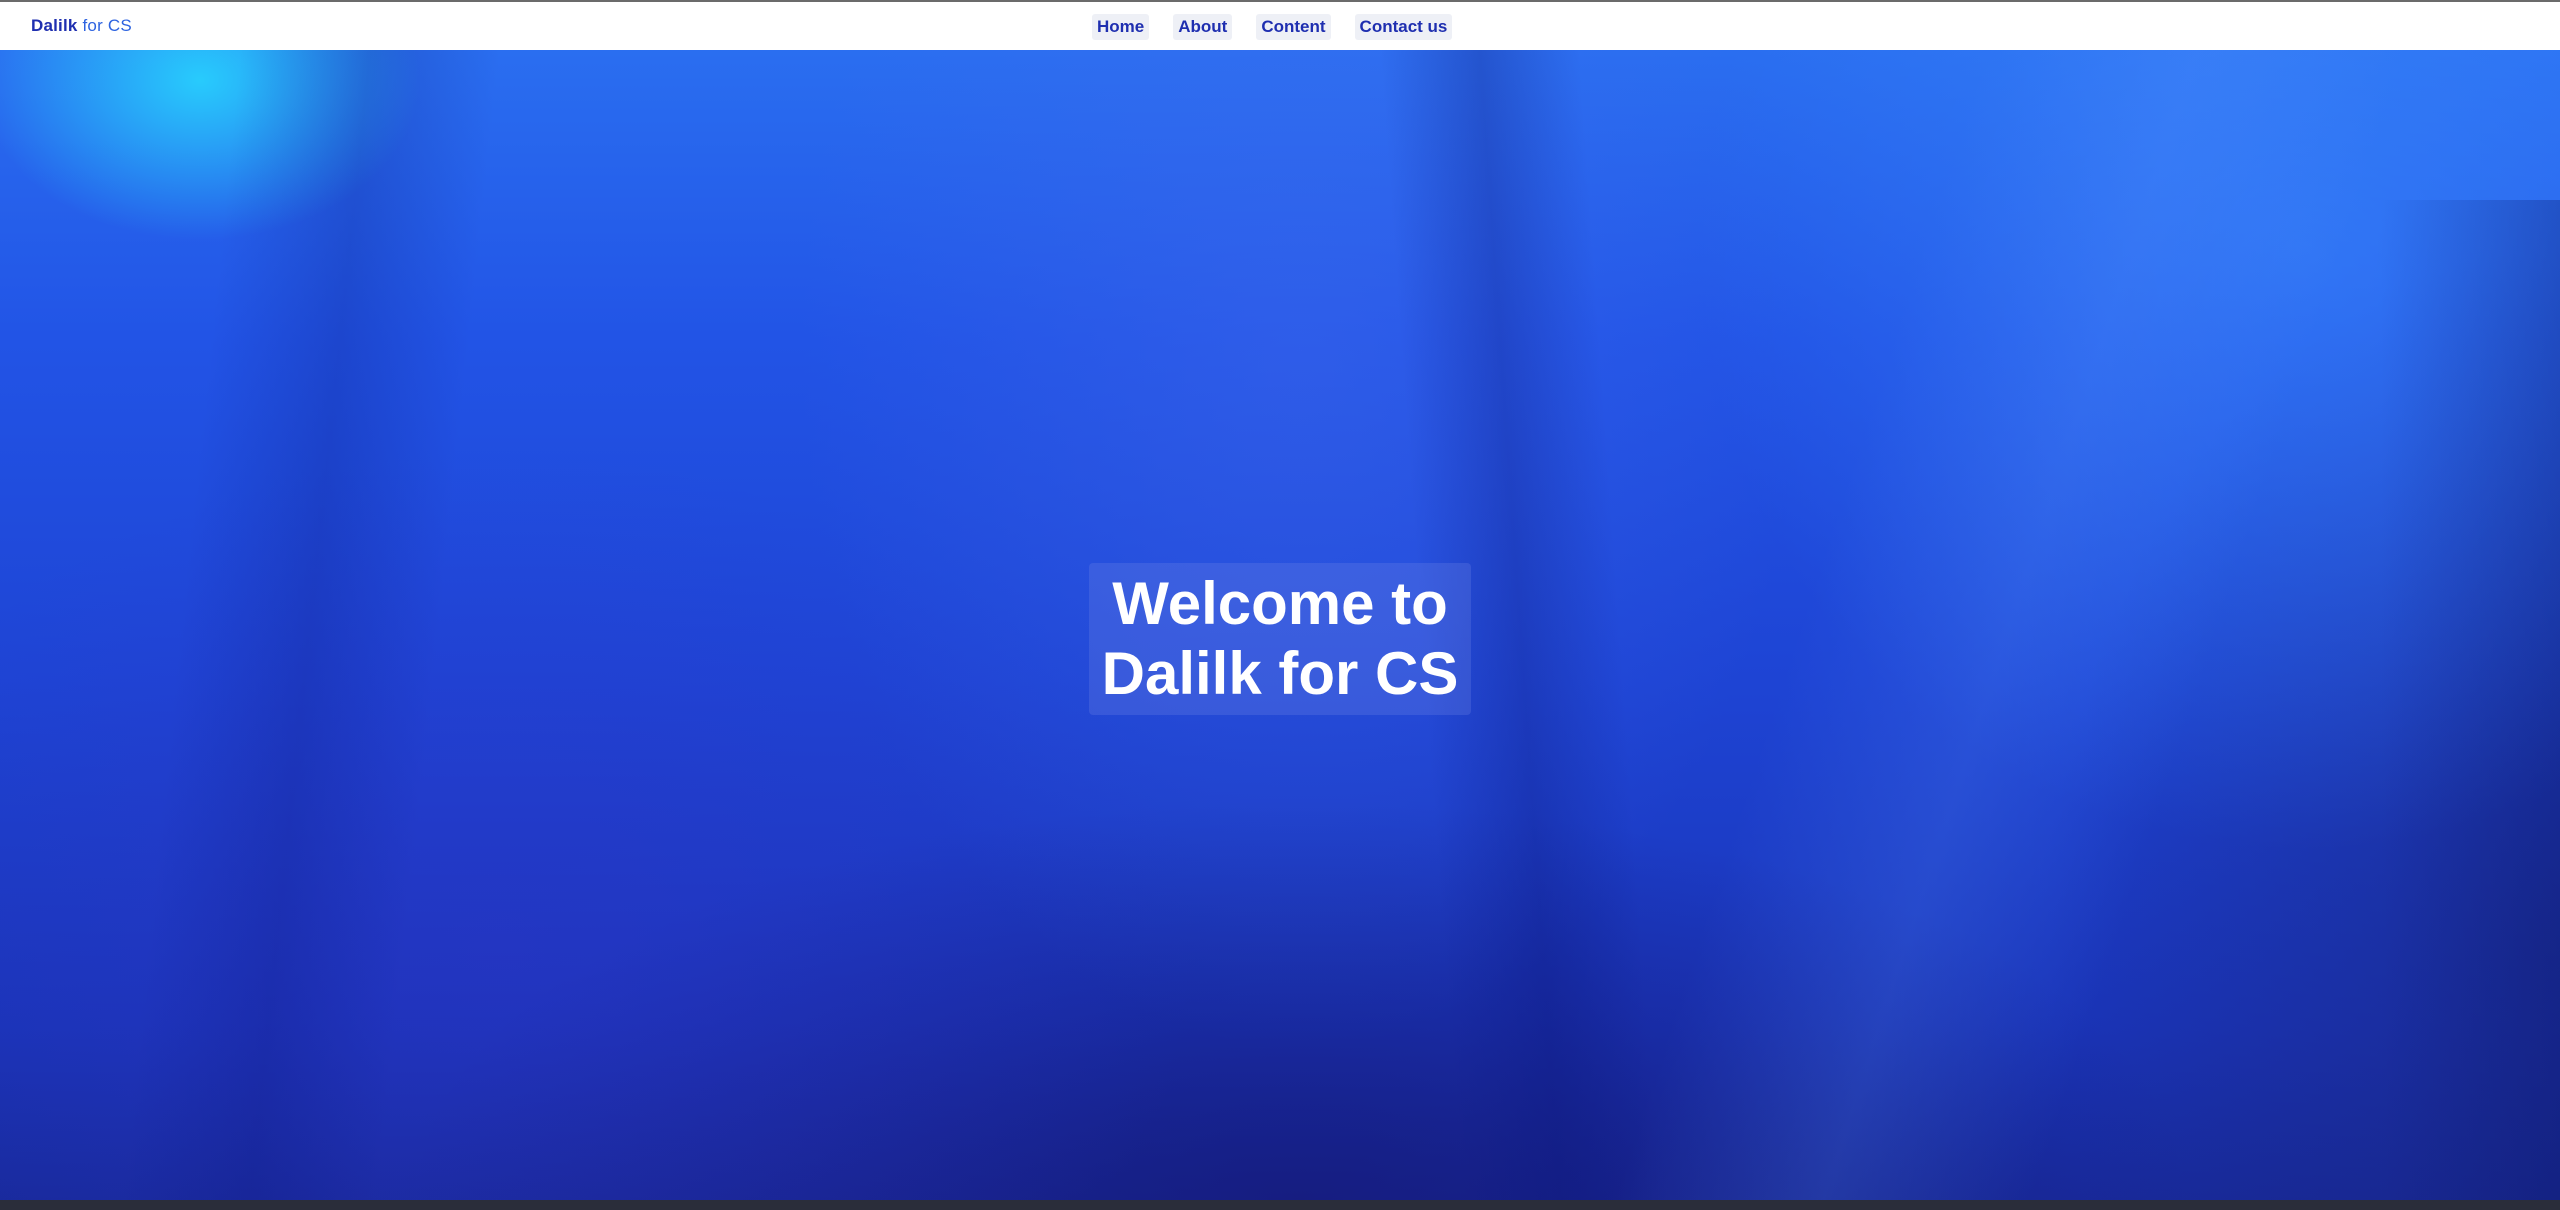 Image resolution: width=2560 pixels, height=1210 pixels. What do you see at coordinates (104, 25) in the screenshot?
I see `brand-name-rest: for CS` at bounding box center [104, 25].